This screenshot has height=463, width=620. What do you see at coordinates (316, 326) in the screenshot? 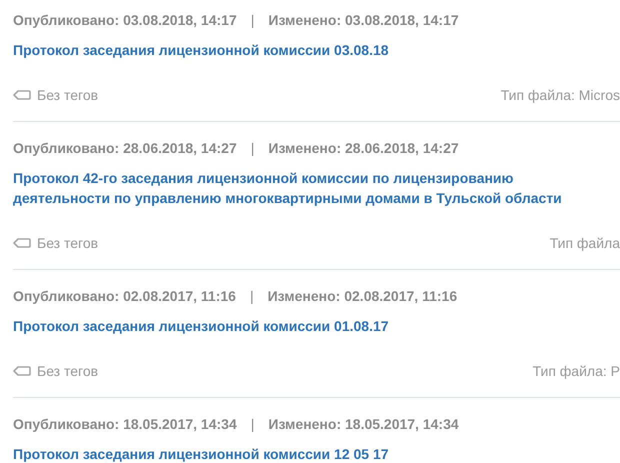
I see `document-link: Протокол заседания лицензионной комиссии 01.08.17` at bounding box center [316, 326].